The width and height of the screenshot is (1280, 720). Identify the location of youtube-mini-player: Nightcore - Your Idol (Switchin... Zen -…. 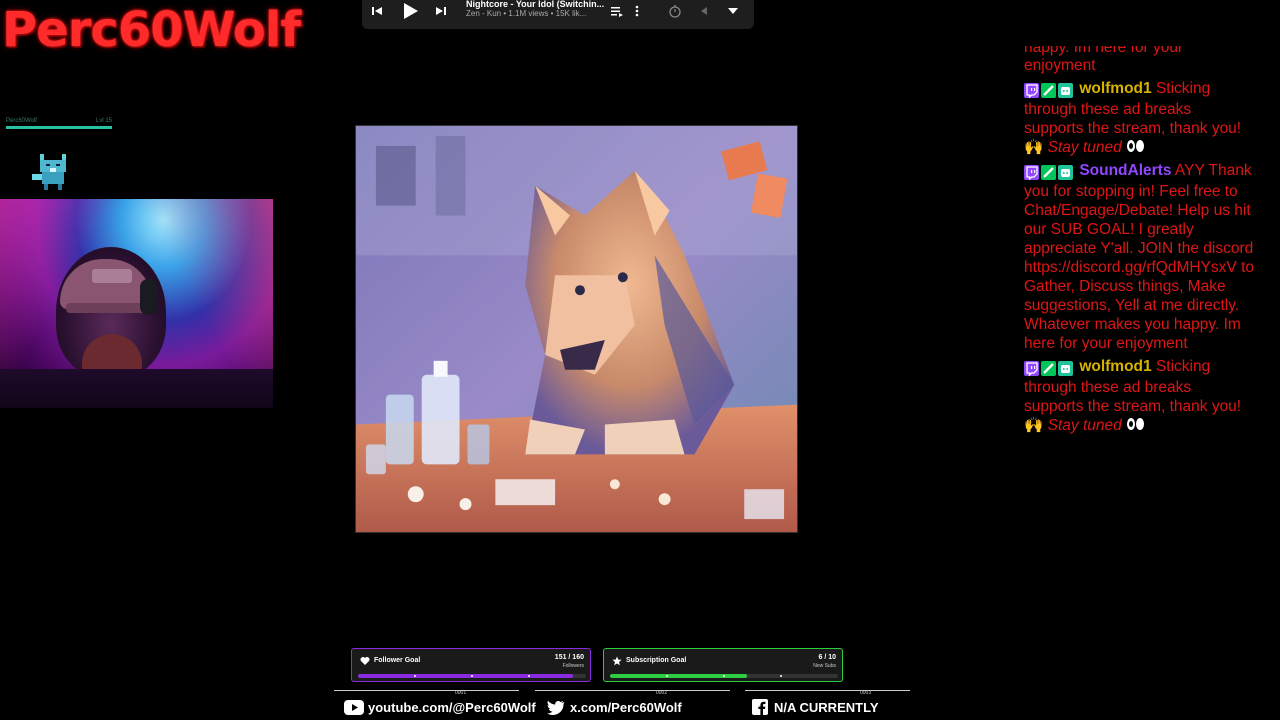
(558, 14).